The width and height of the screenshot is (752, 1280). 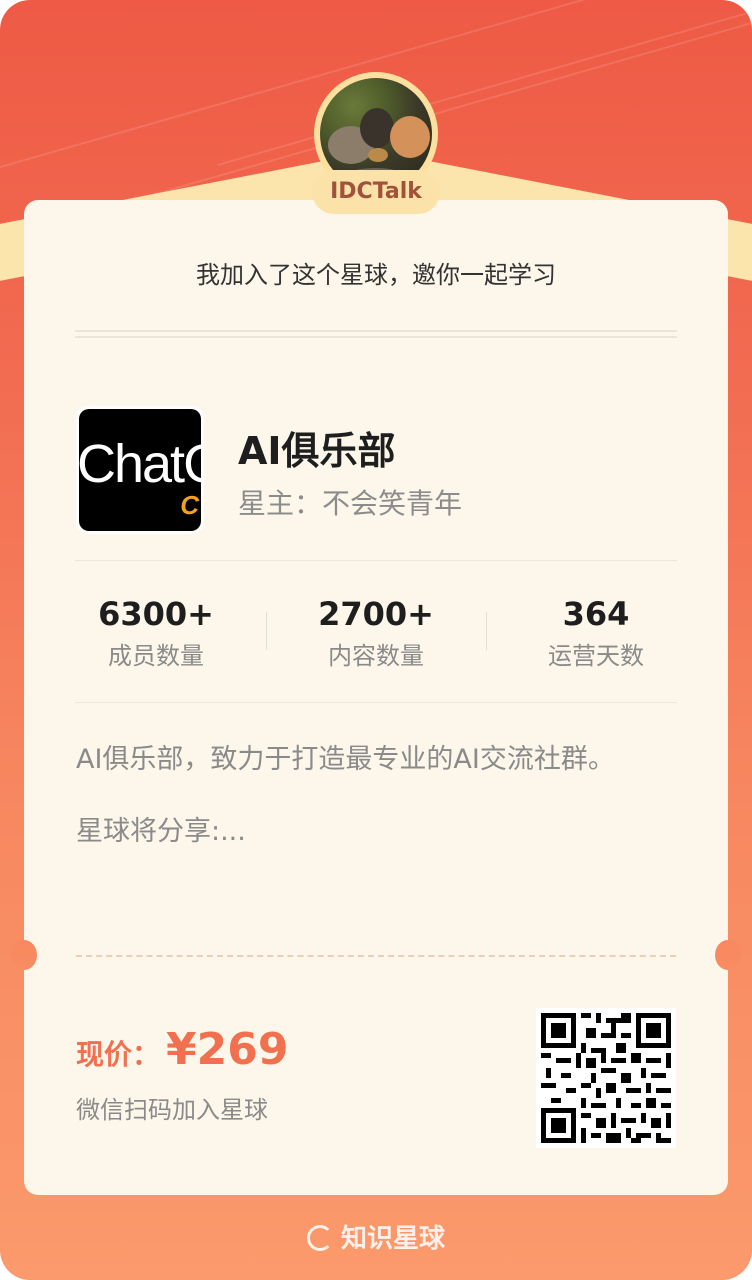 I want to click on stat-value: 364, so click(x=596, y=614).